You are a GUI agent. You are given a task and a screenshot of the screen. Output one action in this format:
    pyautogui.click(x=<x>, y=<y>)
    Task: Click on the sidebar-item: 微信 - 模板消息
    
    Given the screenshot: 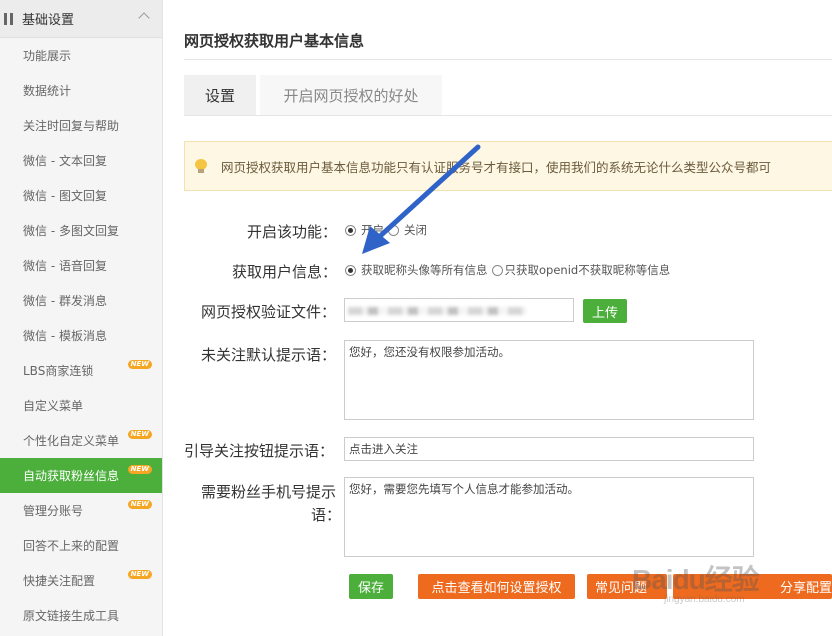 What is the action you would take?
    pyautogui.click(x=81, y=335)
    